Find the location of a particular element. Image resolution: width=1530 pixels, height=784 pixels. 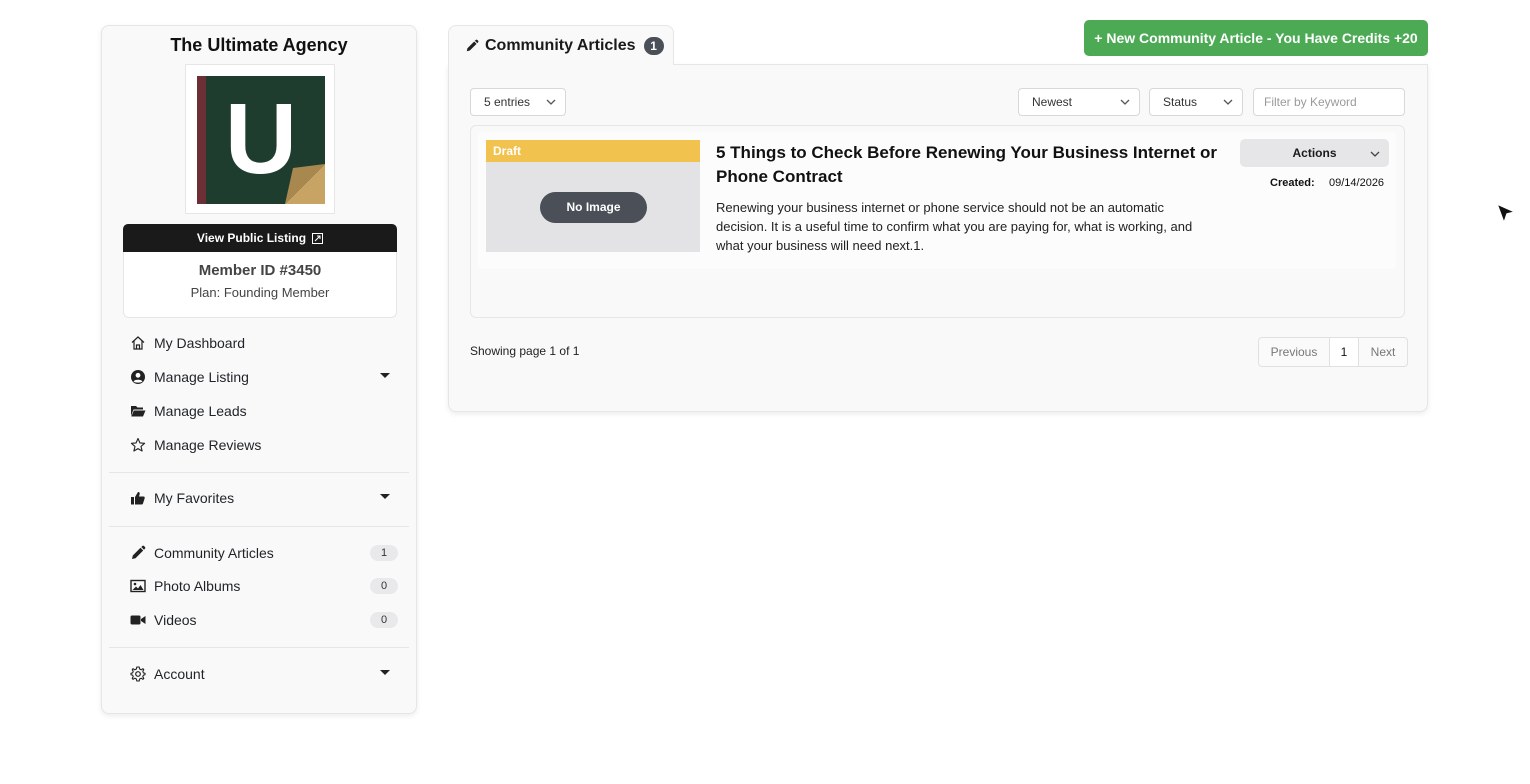

article-thumbnail: Draft No Image is located at coordinates (593, 196).